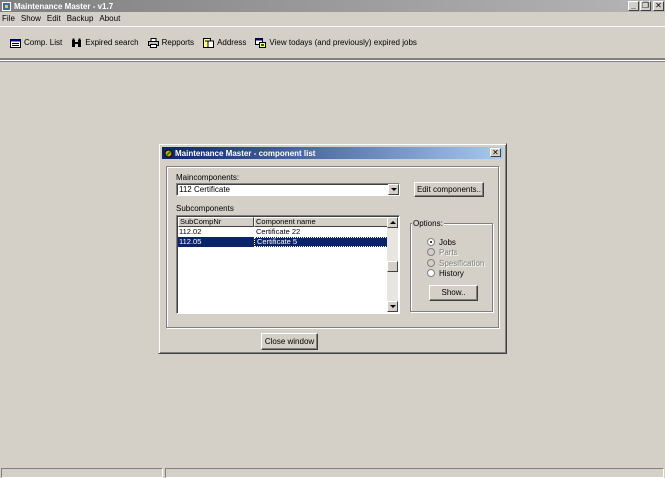  What do you see at coordinates (31, 18) in the screenshot?
I see `menu-show: Show` at bounding box center [31, 18].